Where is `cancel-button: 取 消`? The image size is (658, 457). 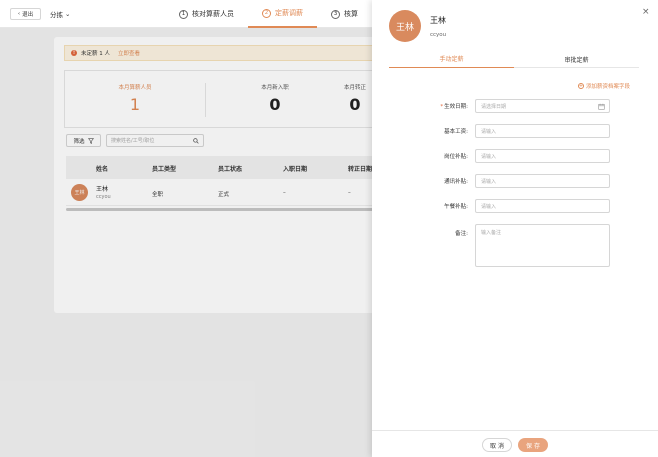
cancel-button: 取 消 is located at coordinates (497, 445).